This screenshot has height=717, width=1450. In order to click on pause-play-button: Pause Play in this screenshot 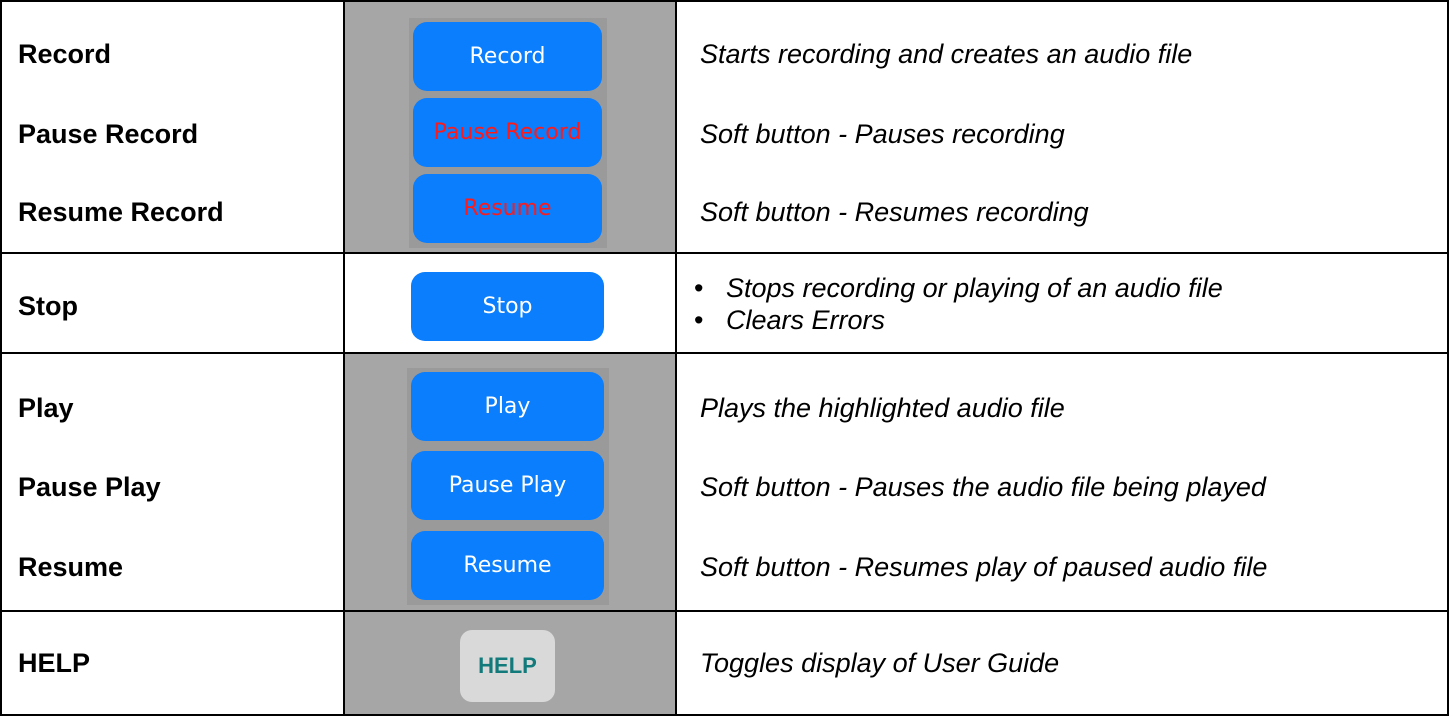, I will do `click(507, 485)`.